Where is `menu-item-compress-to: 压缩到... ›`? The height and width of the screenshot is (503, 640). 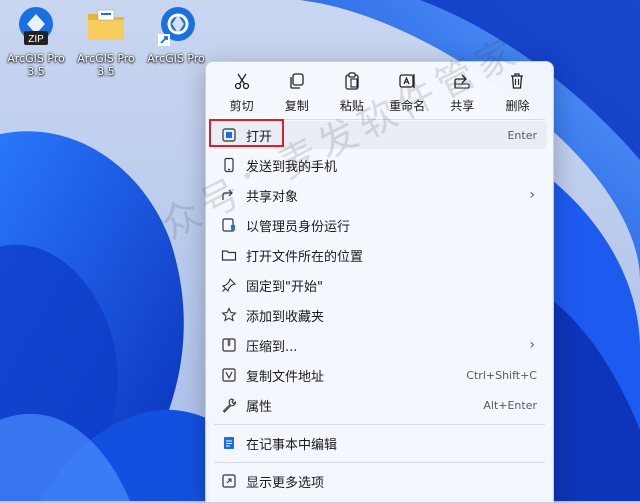 menu-item-compress-to: 压缩到... › is located at coordinates (379, 345).